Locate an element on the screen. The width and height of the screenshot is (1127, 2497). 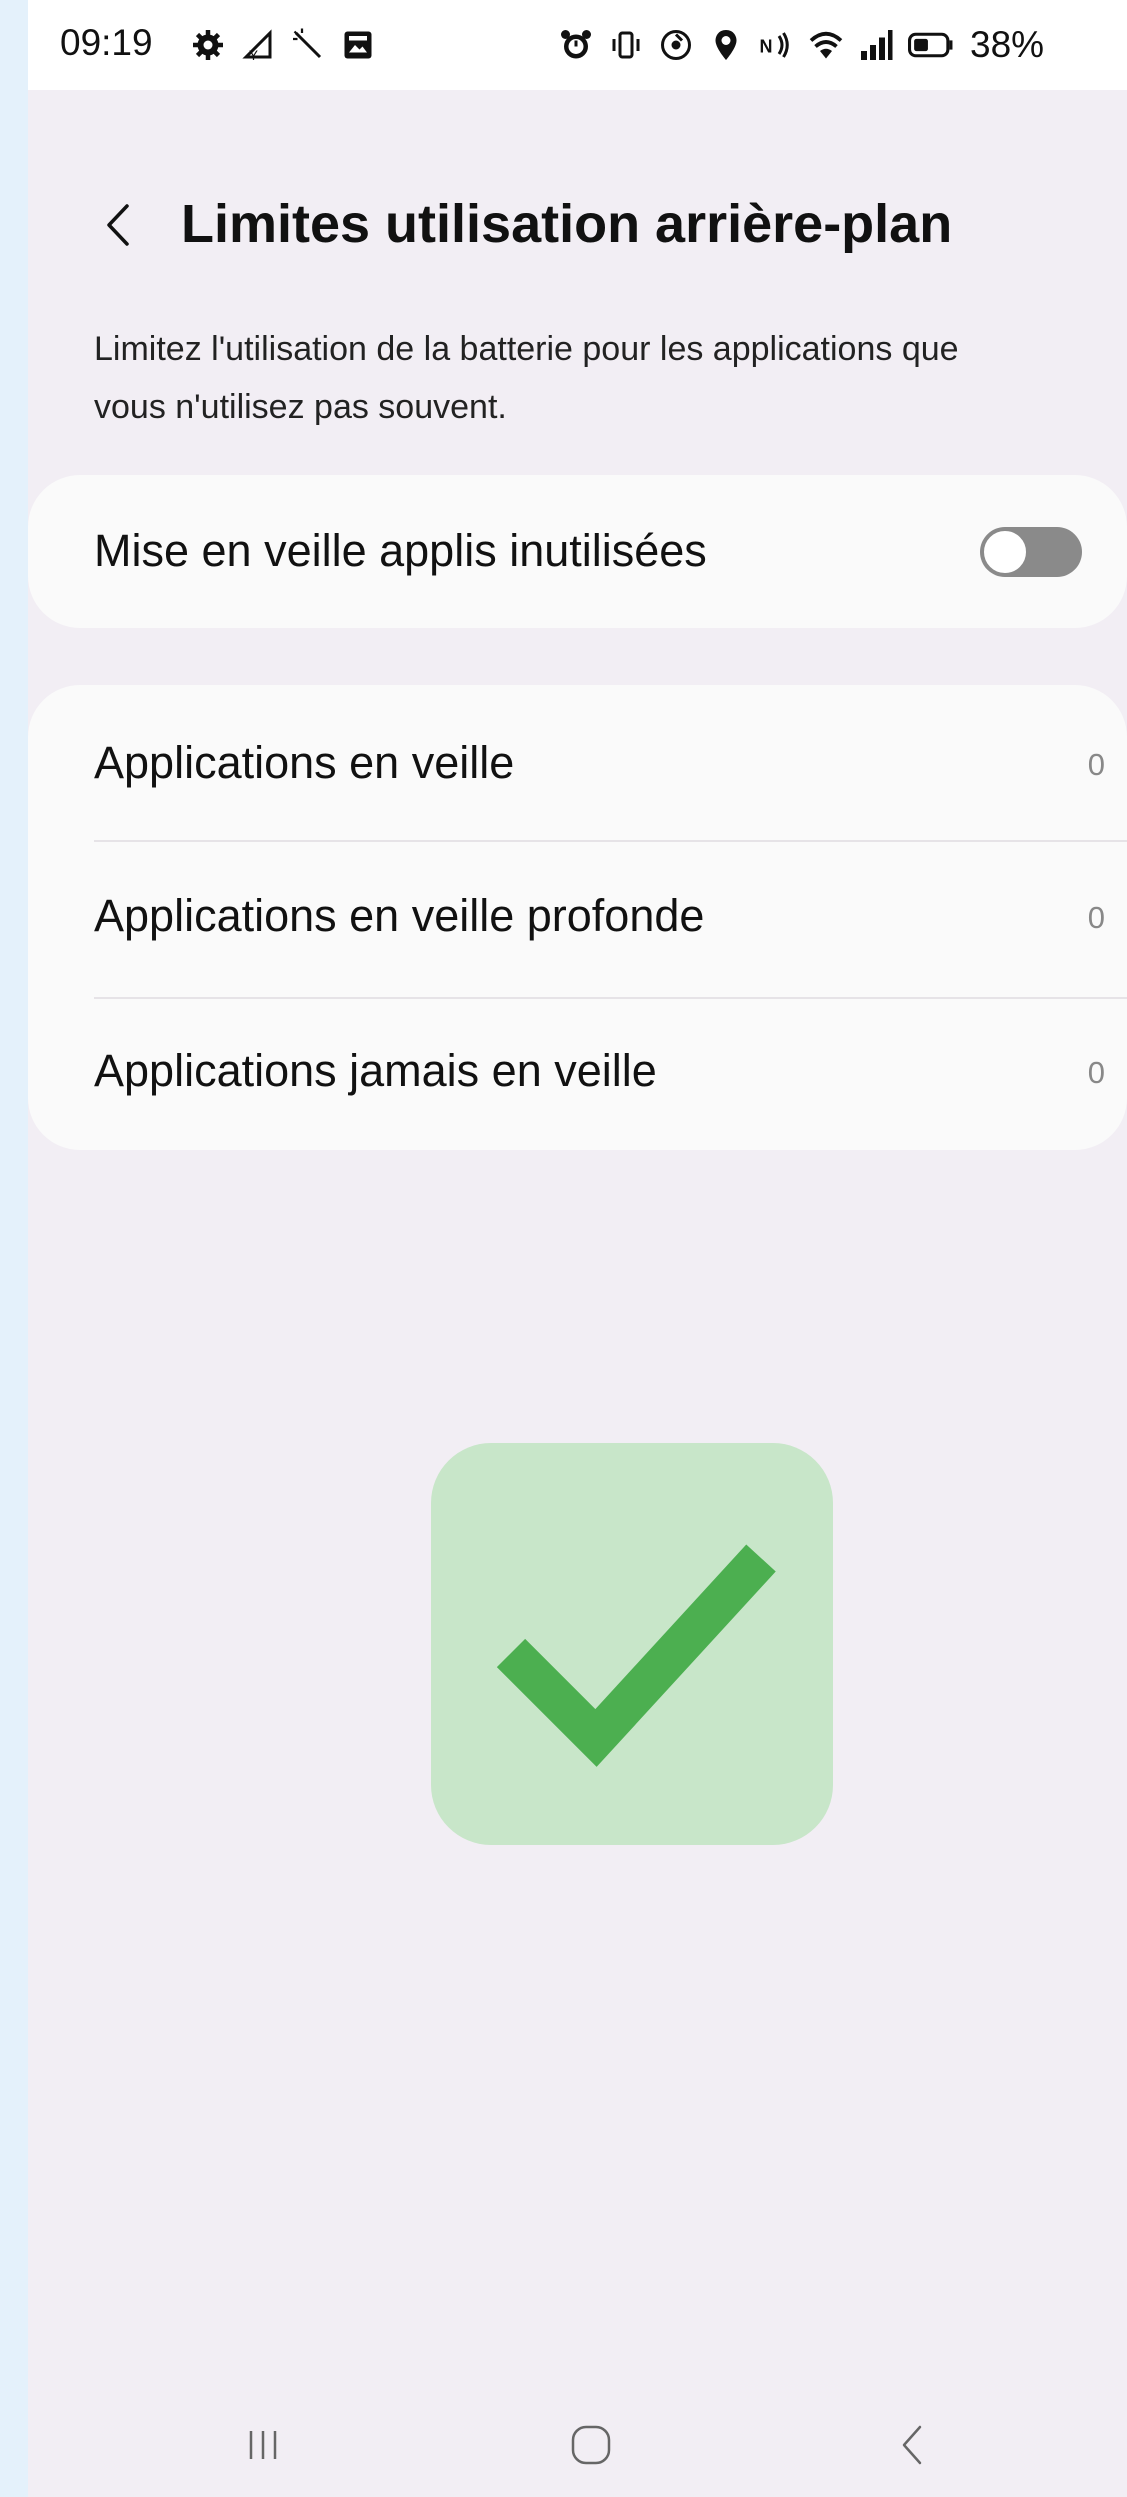
svg-text: Y is located at coordinates (253, 55).